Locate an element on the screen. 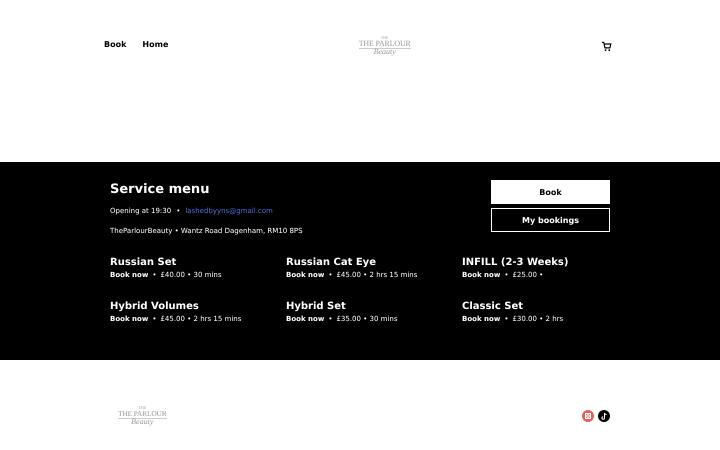 The image size is (720, 450). service-name: INFILL (2-3 Weeks) is located at coordinates (516, 262).